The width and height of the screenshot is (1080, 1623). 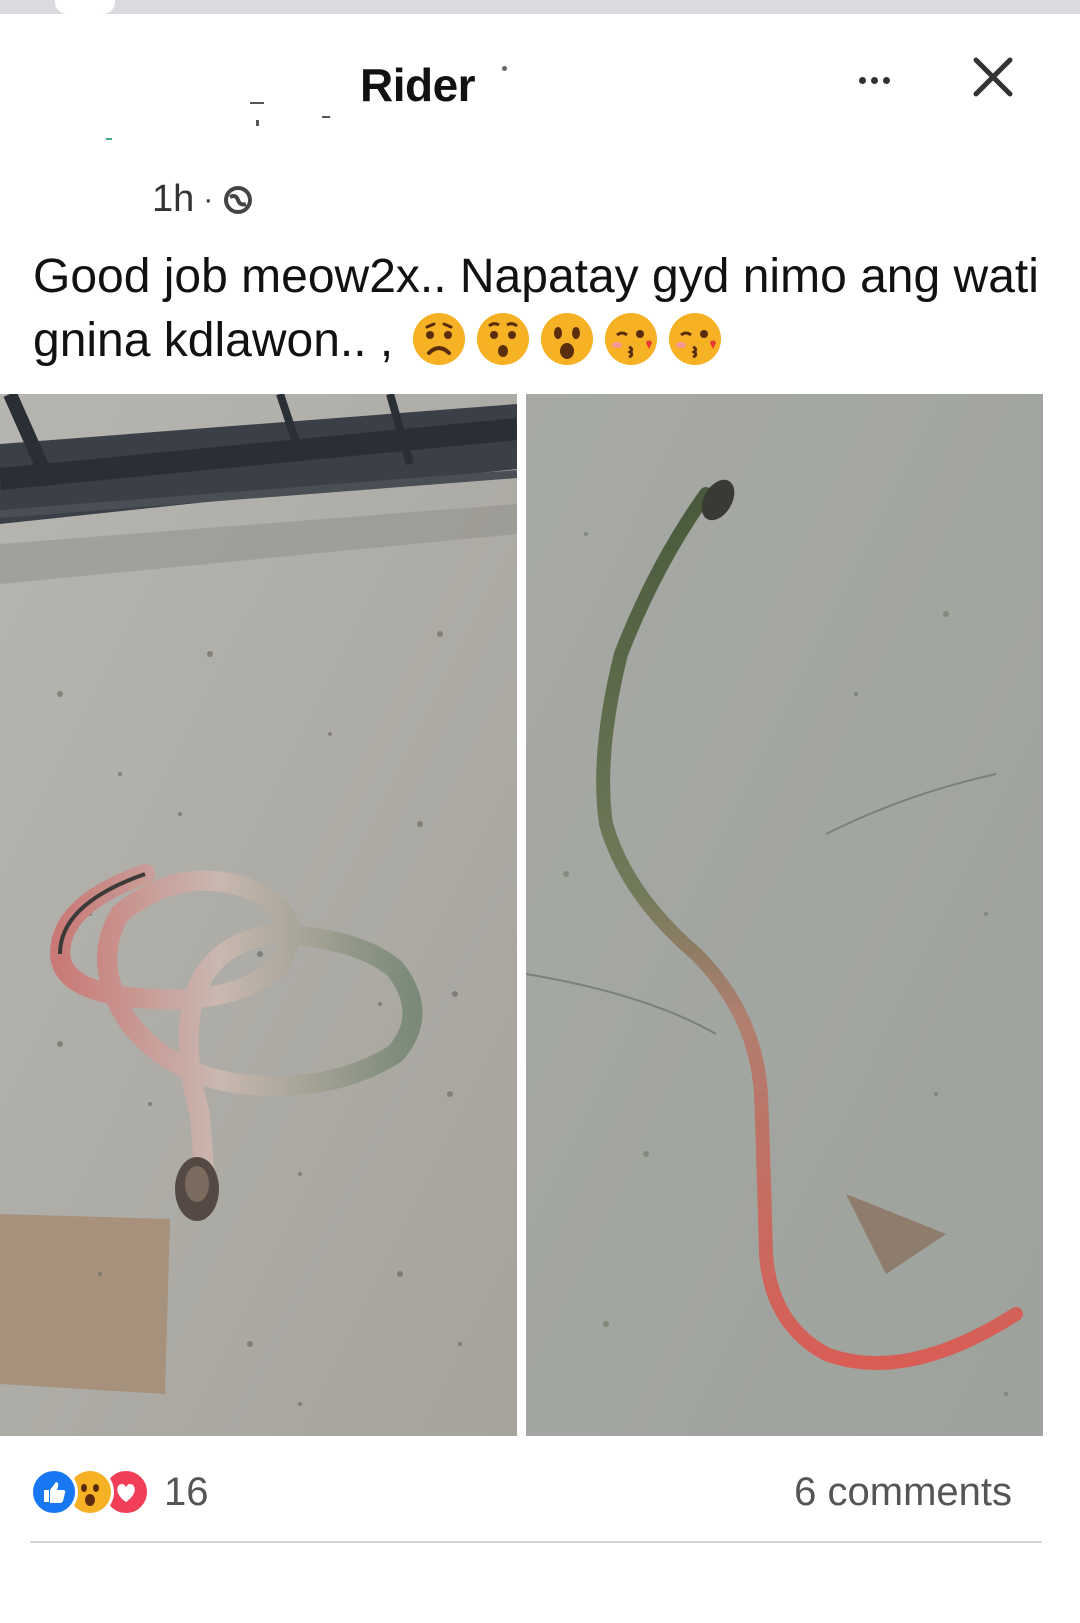 What do you see at coordinates (119, 1492) in the screenshot?
I see `reactions-summary: 16` at bounding box center [119, 1492].